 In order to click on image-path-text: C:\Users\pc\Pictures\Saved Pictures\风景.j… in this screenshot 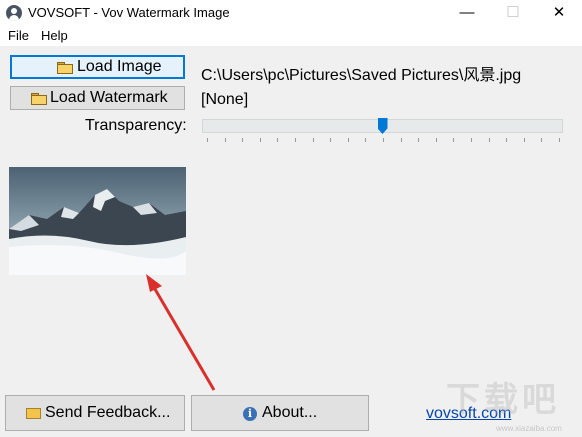, I will do `click(361, 75)`.